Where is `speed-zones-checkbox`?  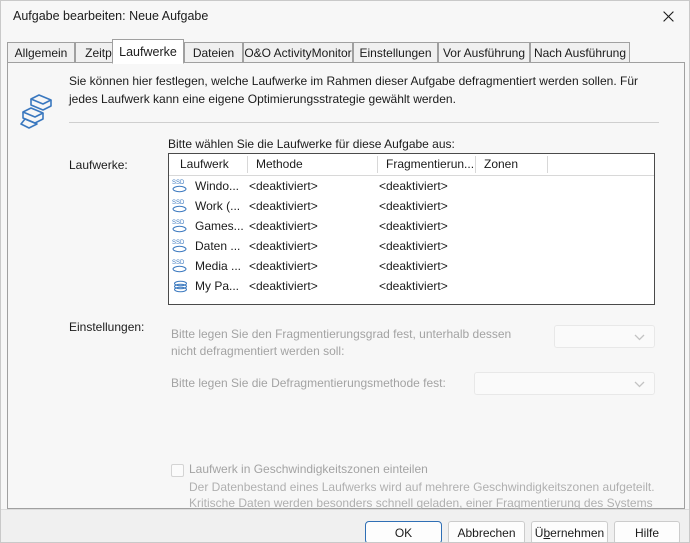 speed-zones-checkbox is located at coordinates (177, 470).